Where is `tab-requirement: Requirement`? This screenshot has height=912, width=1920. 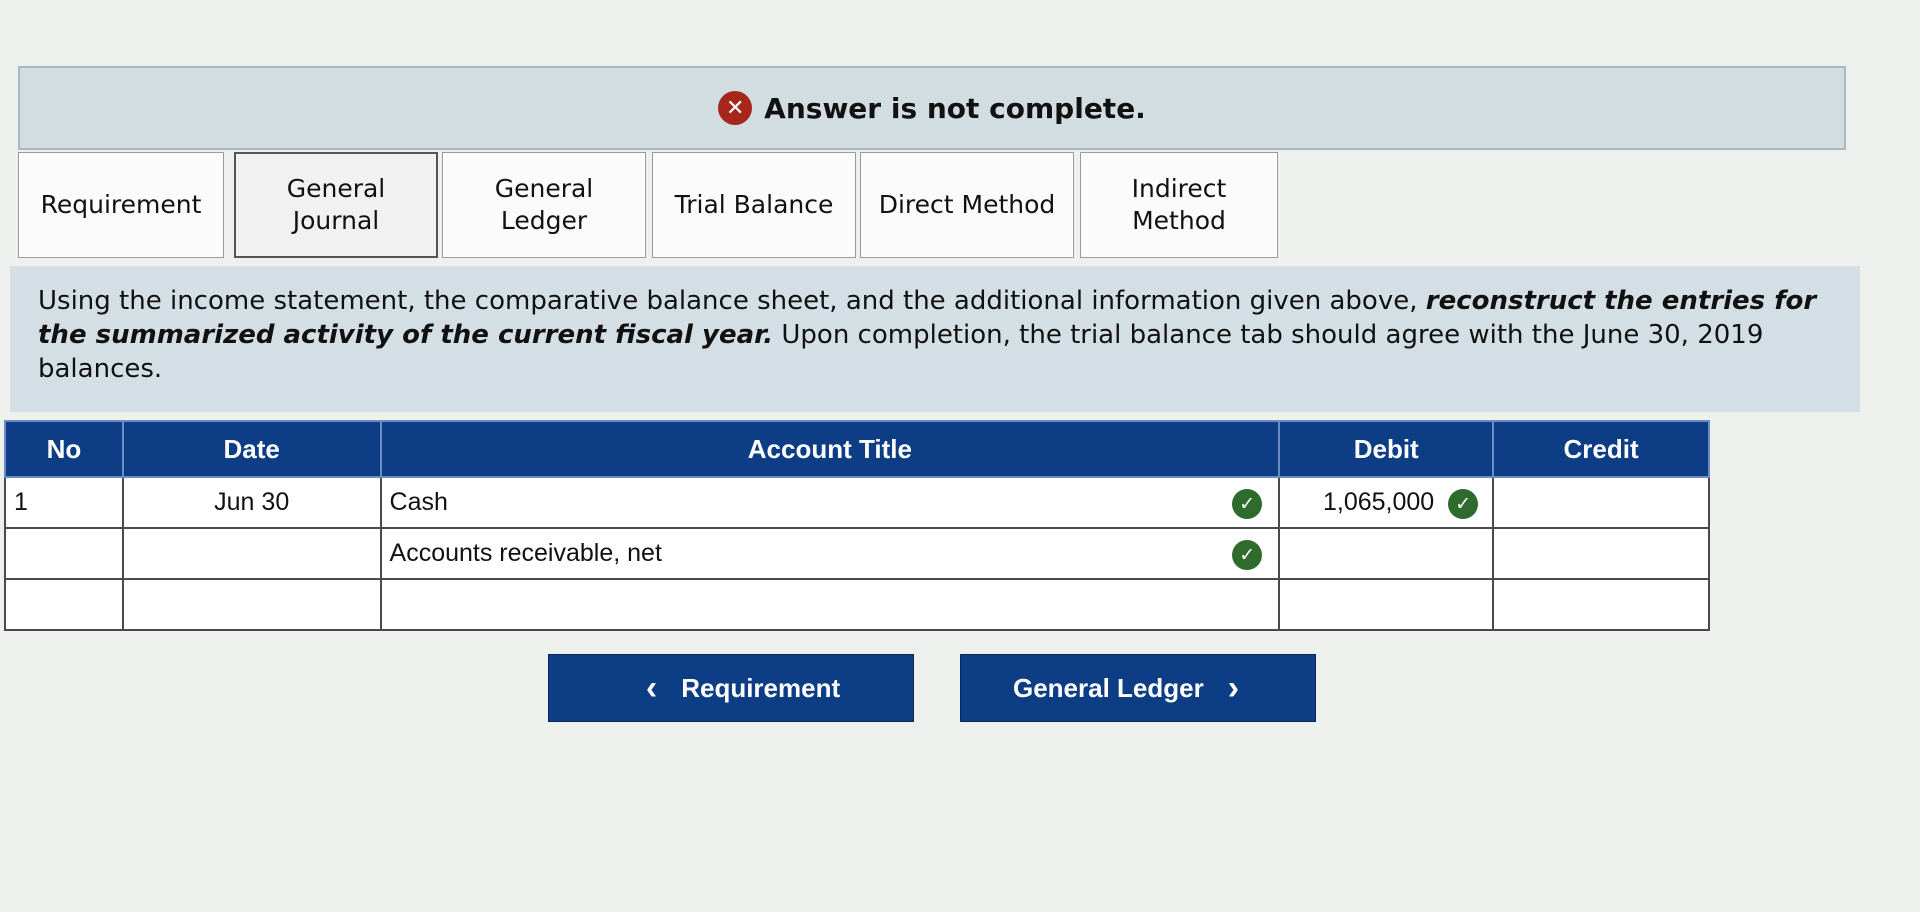
tab-requirement: Requirement is located at coordinates (121, 205).